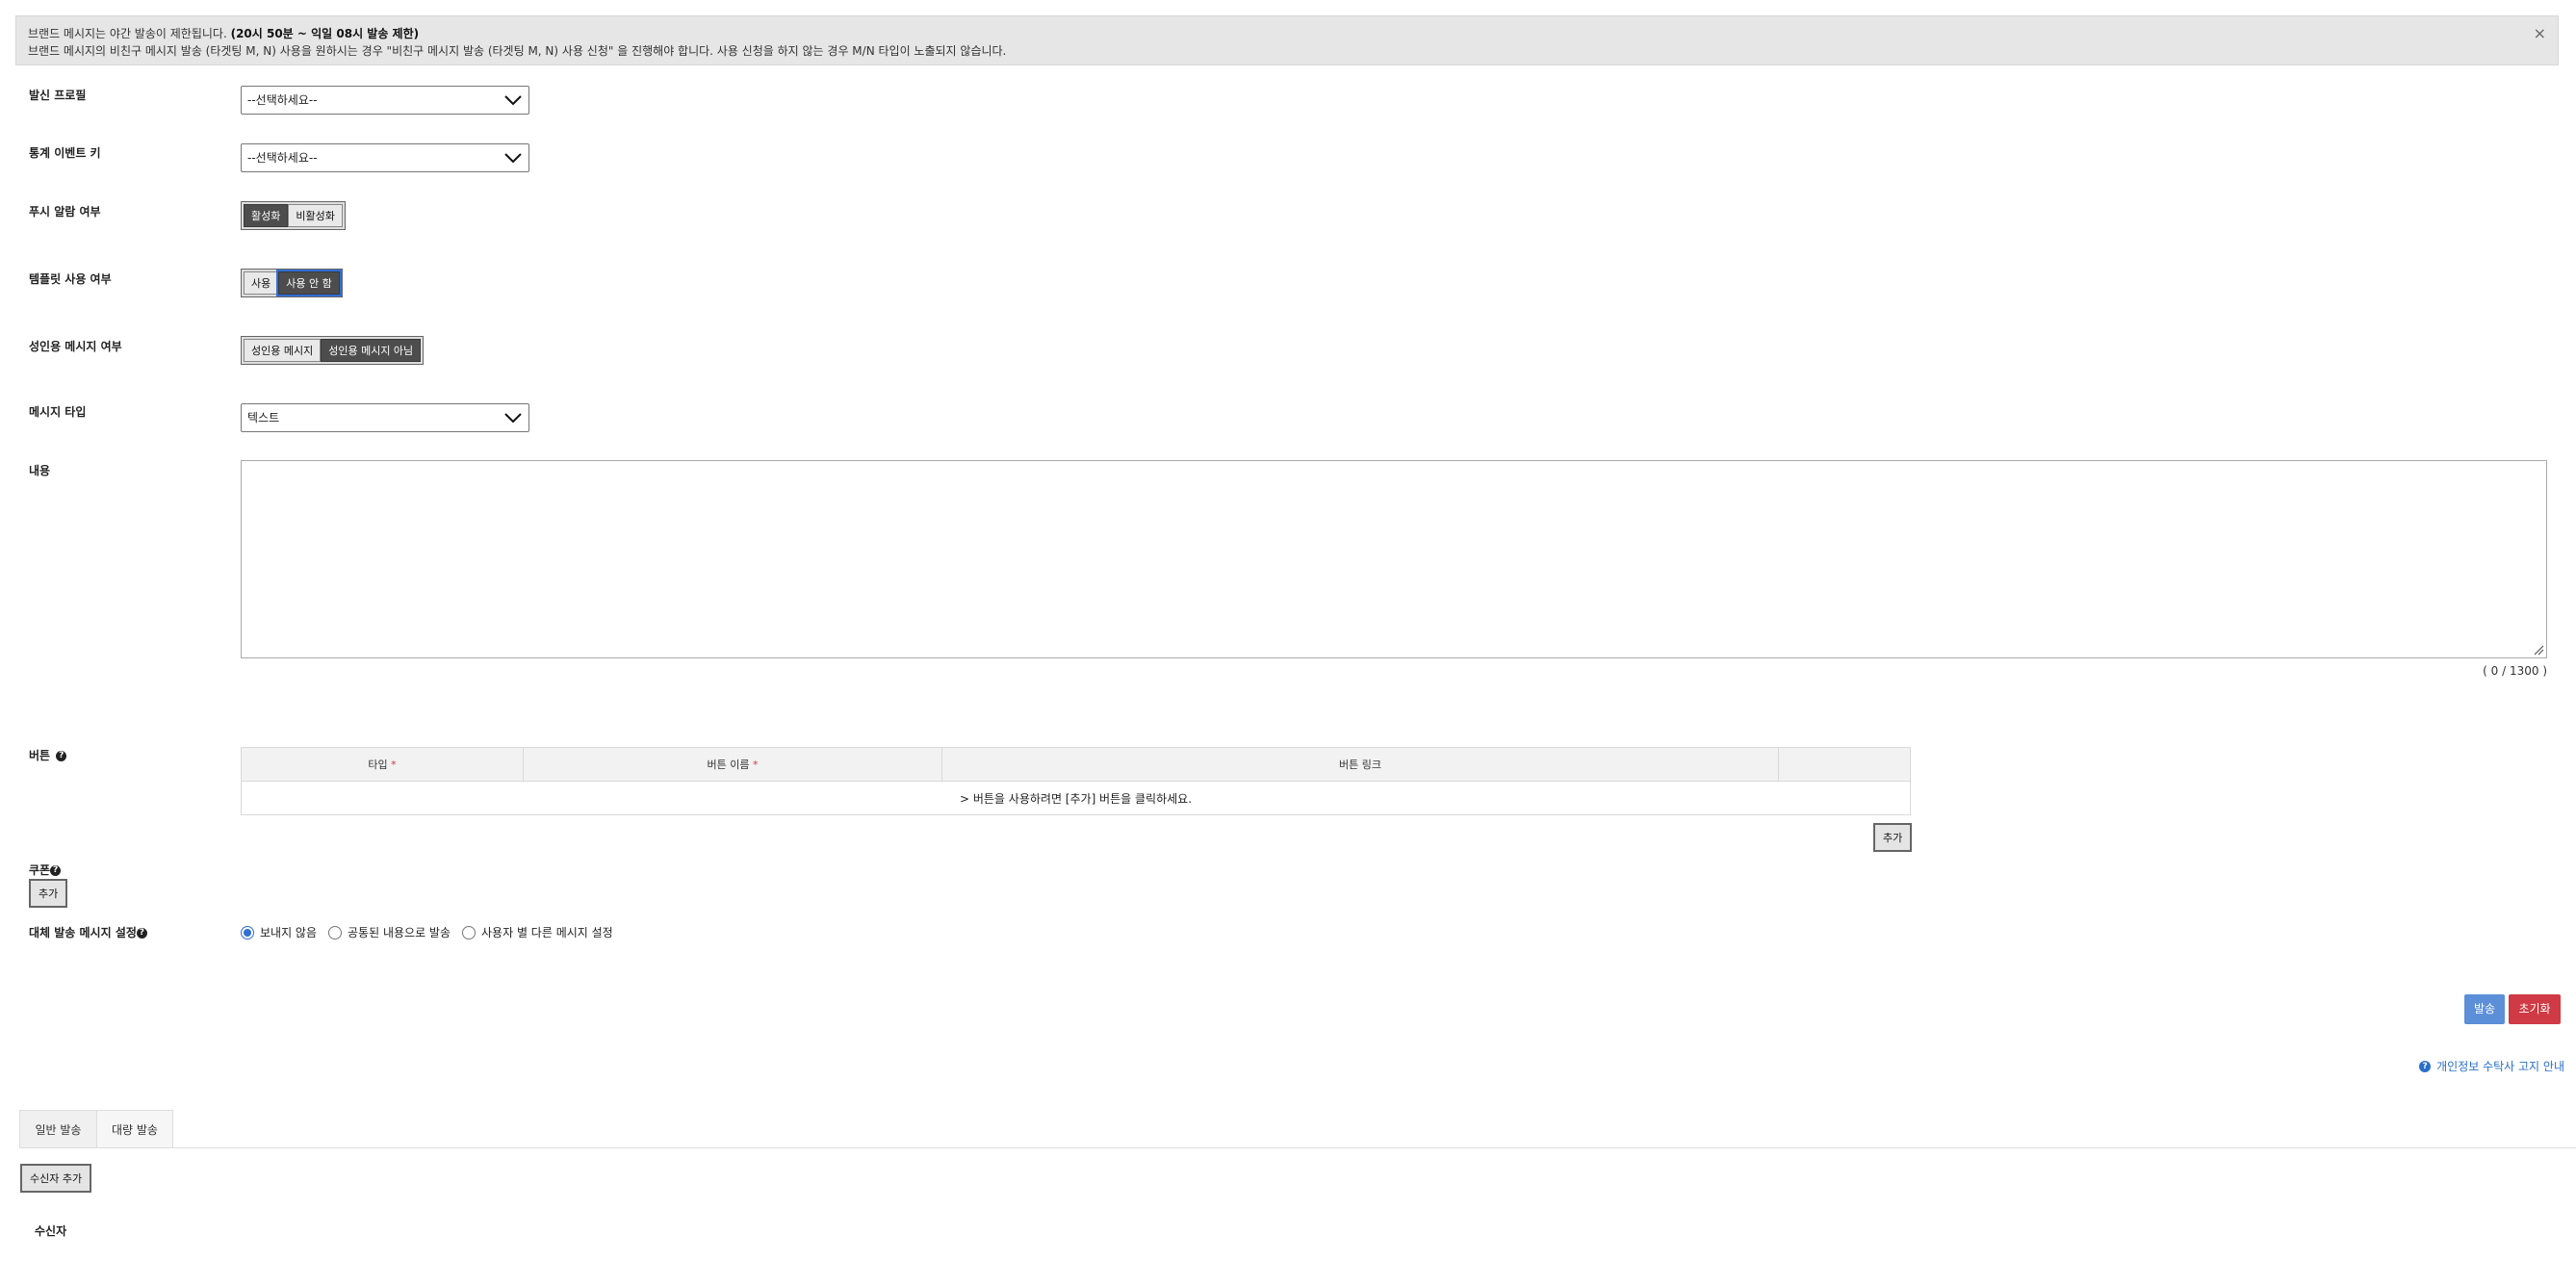 The width and height of the screenshot is (2576, 1261). I want to click on template-use-label: 템플릿 사용 여부, so click(70, 279).